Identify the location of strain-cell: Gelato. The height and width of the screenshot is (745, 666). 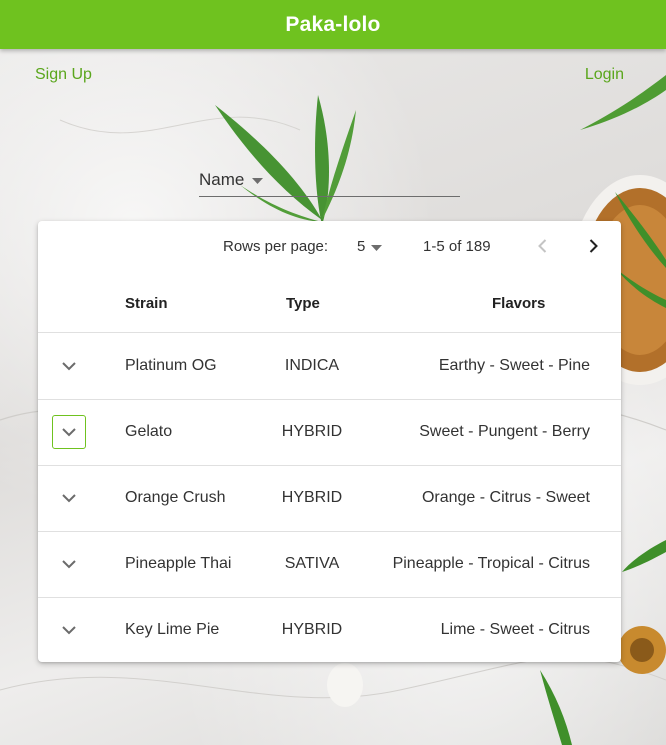
(149, 431).